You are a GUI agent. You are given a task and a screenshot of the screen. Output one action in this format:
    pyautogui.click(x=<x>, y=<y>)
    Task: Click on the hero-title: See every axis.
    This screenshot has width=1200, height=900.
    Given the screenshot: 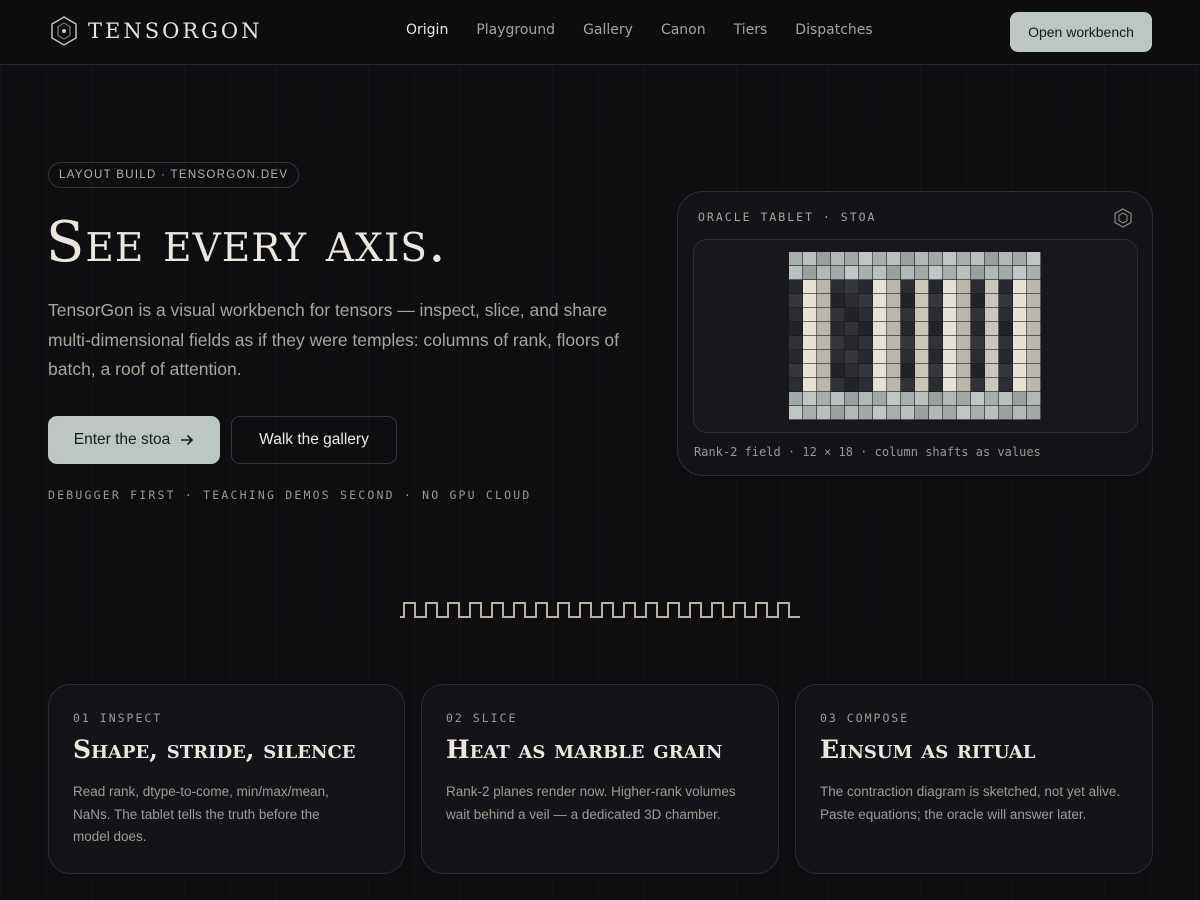 What is the action you would take?
    pyautogui.click(x=246, y=242)
    